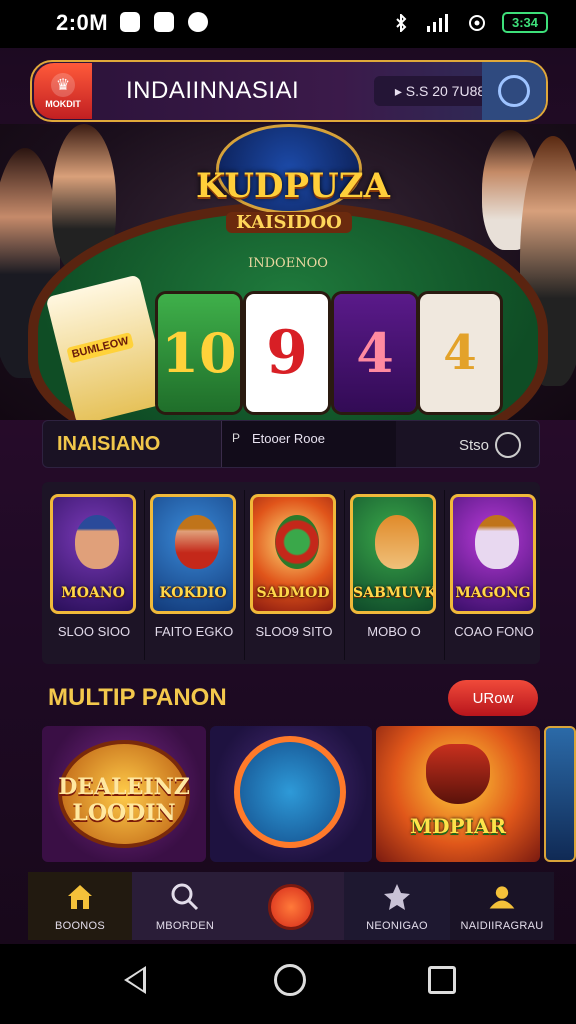 This screenshot has height=1024, width=576. I want to click on wifi-icon, so click(476, 22).